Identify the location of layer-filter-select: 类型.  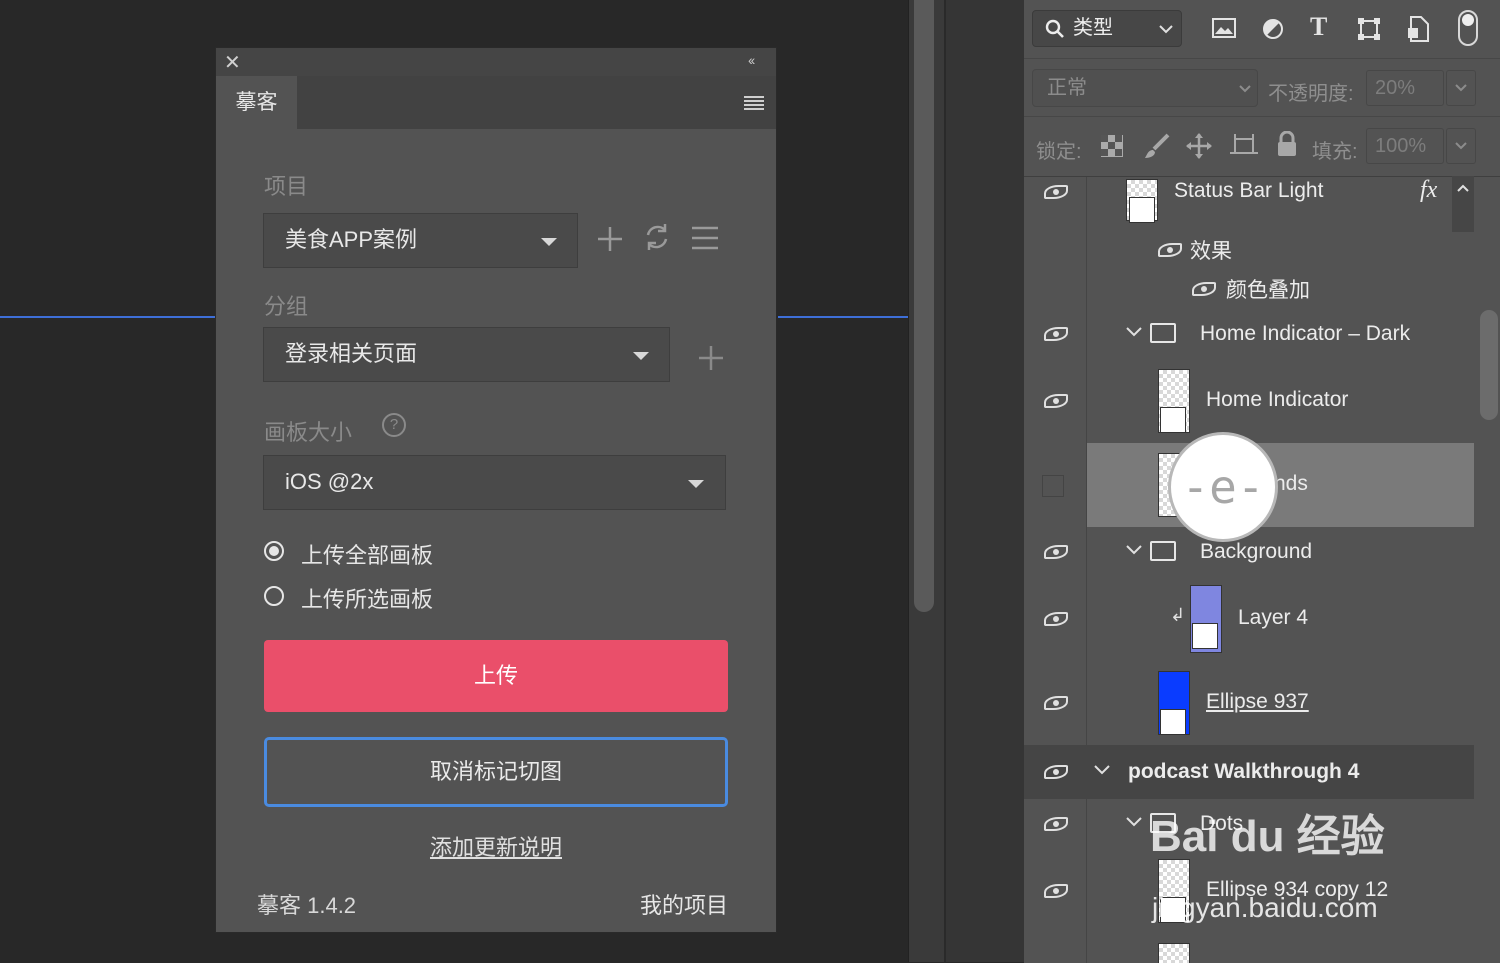
(1107, 28).